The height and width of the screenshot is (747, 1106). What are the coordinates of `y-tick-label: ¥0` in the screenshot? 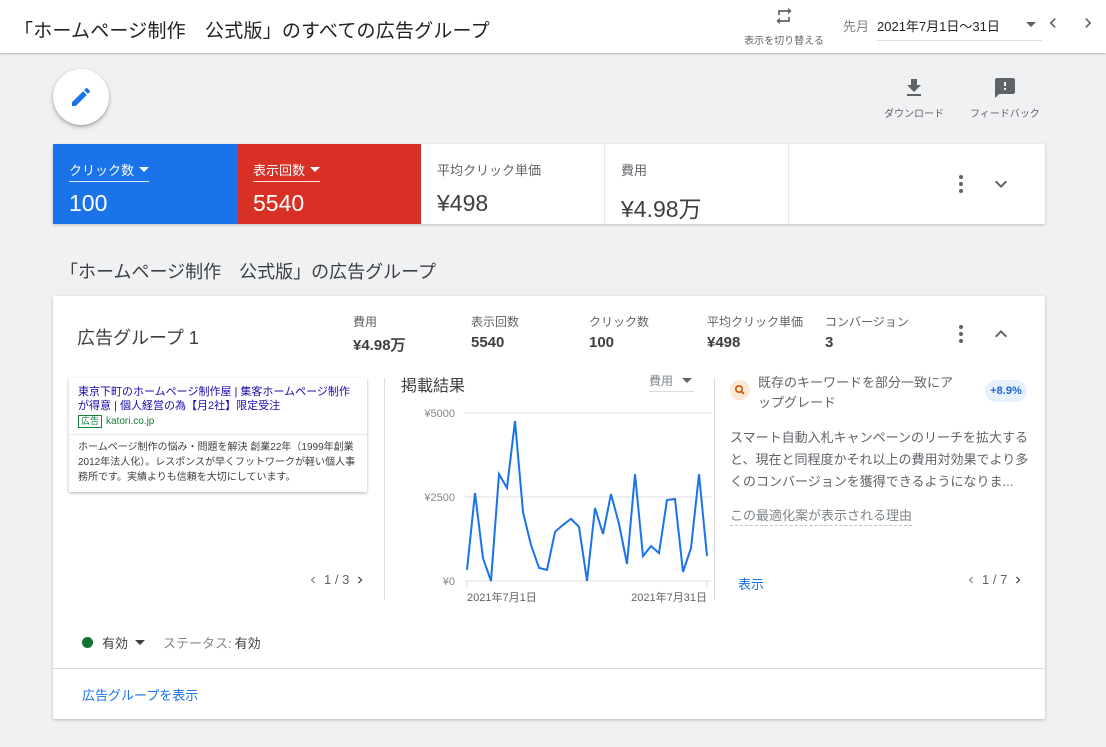 It's located at (448, 582).